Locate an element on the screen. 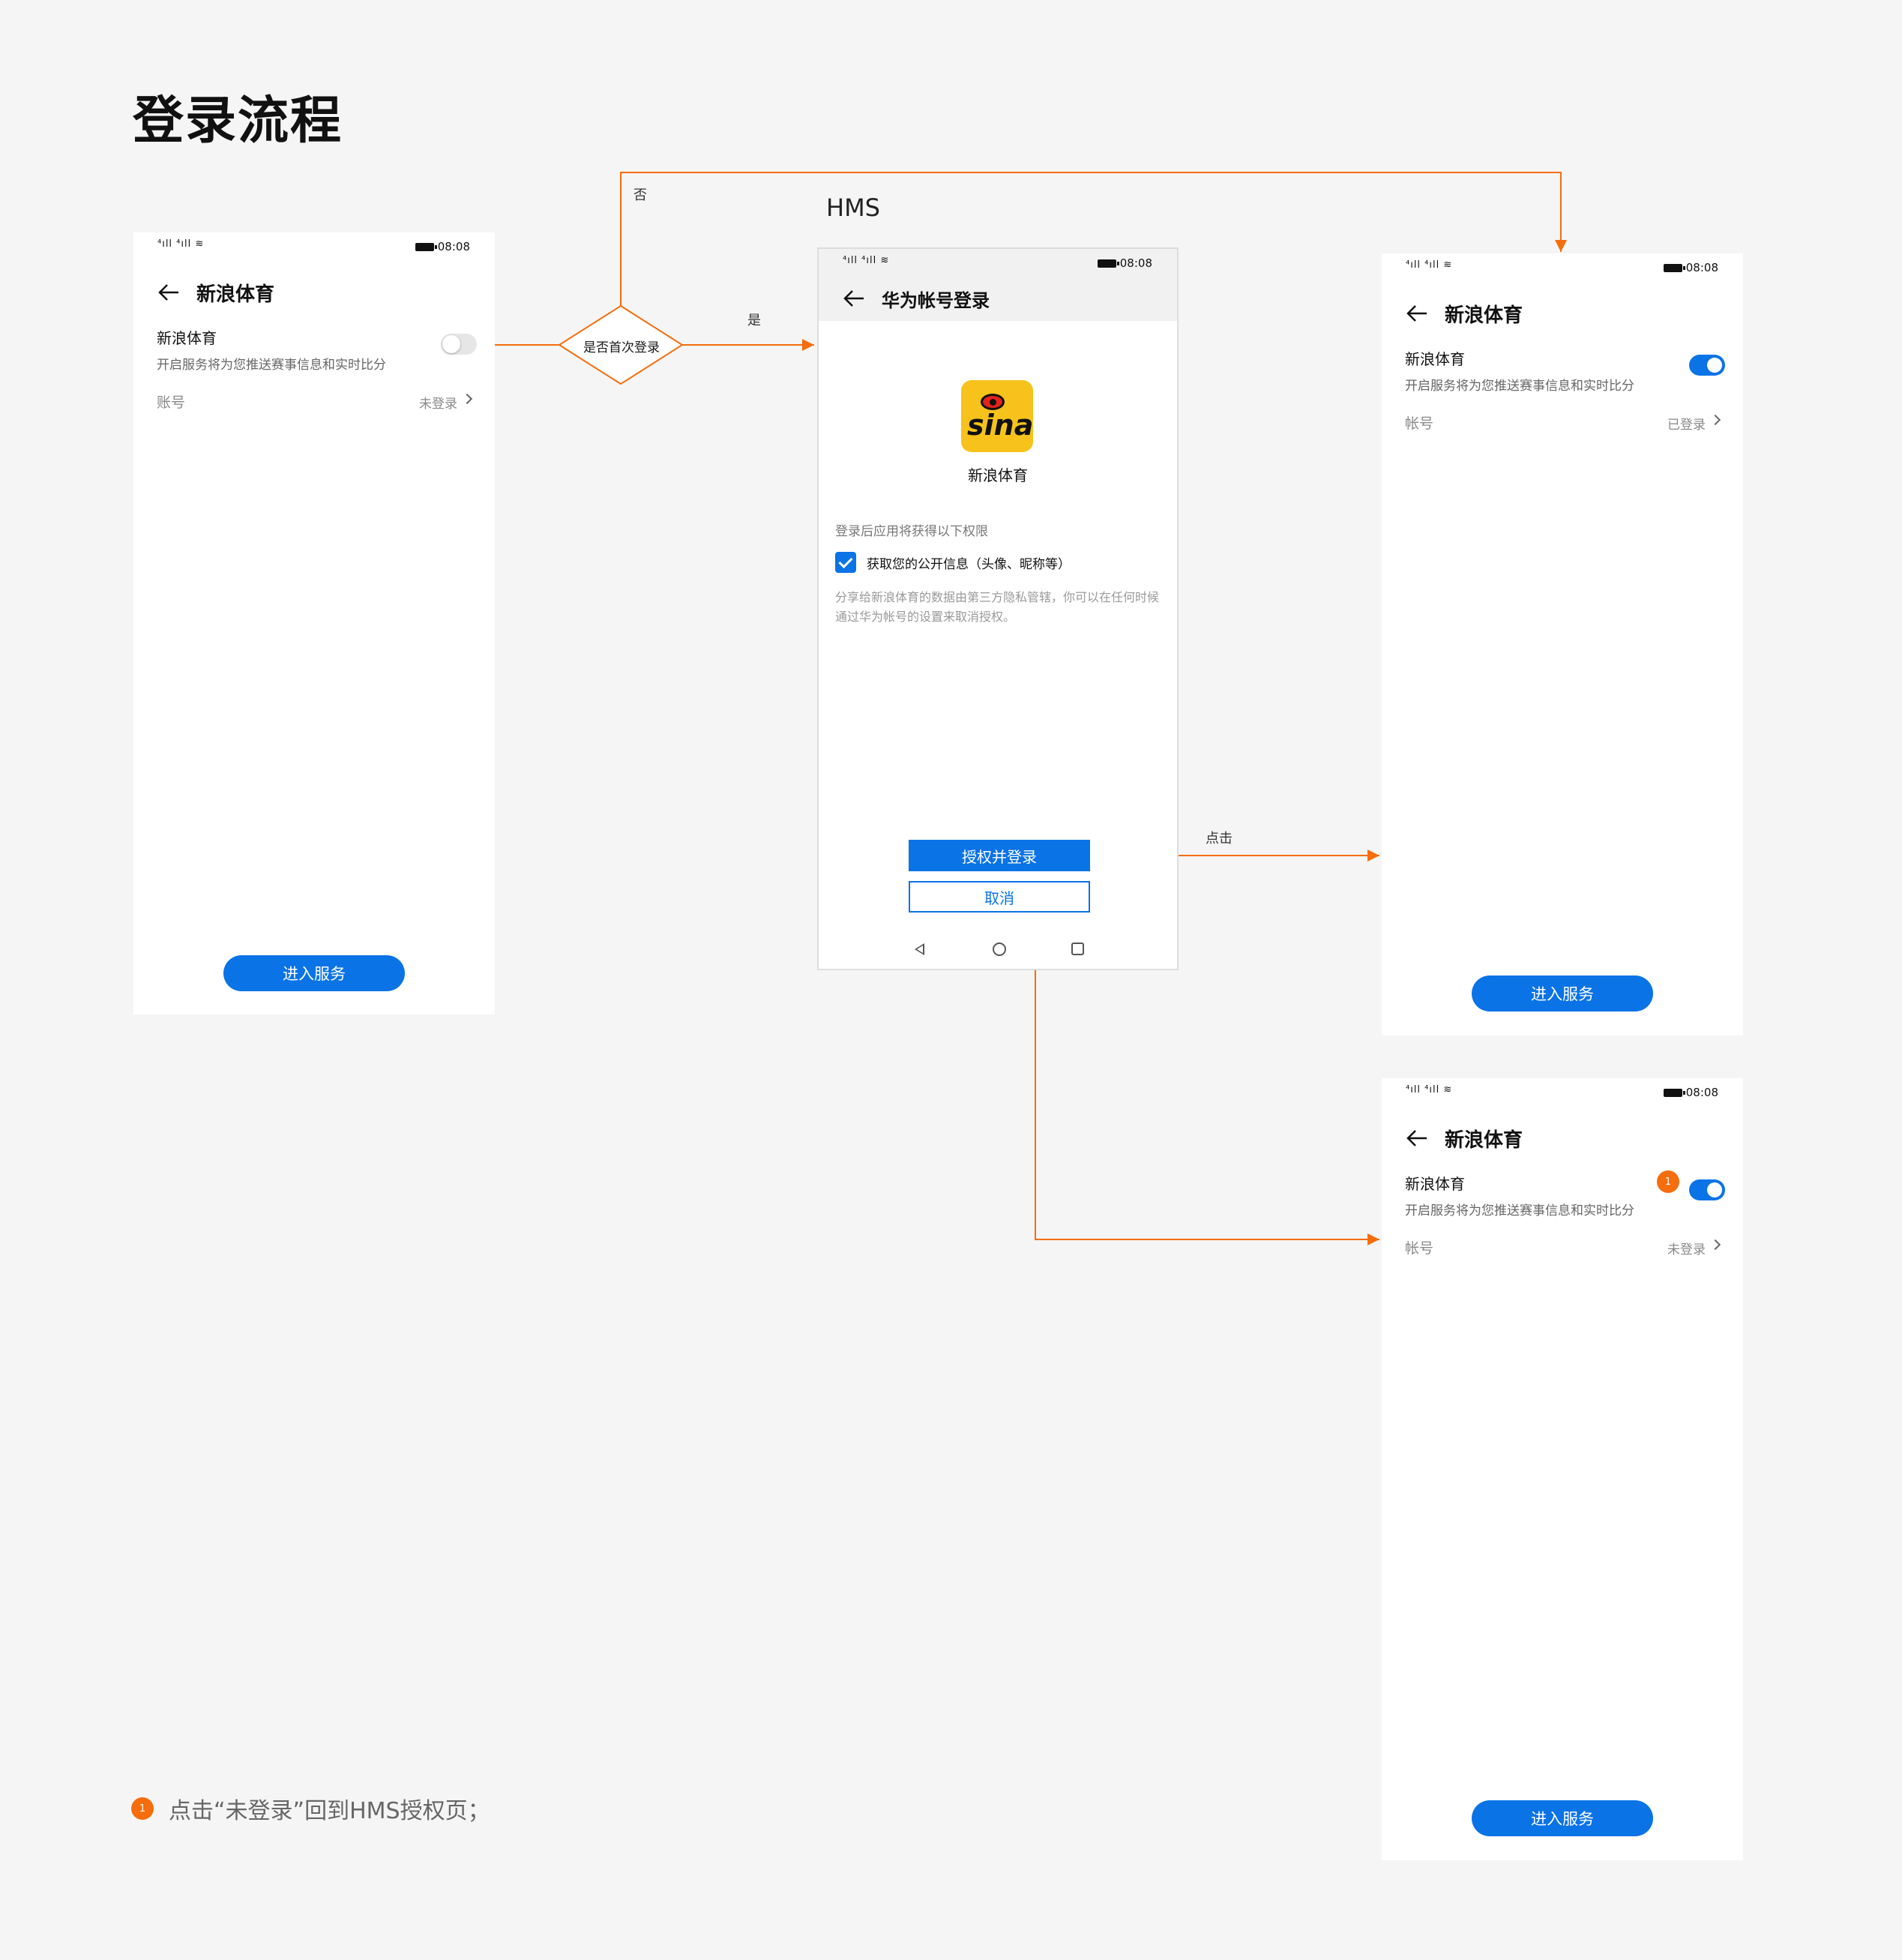 Image resolution: width=1902 pixels, height=1960 pixels. title-bar: 华为帐号登录 is located at coordinates (998, 298).